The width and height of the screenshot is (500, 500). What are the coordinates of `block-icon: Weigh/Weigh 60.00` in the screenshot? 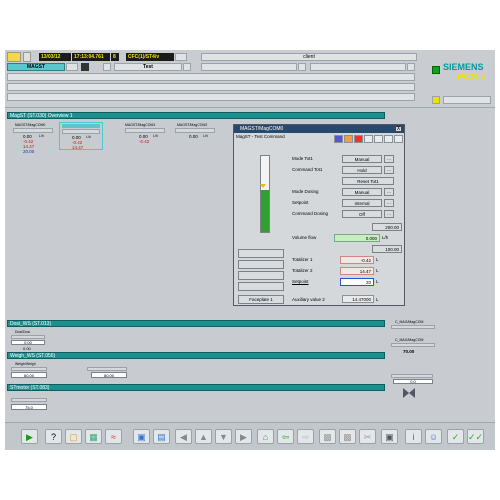 It's located at (29, 371).